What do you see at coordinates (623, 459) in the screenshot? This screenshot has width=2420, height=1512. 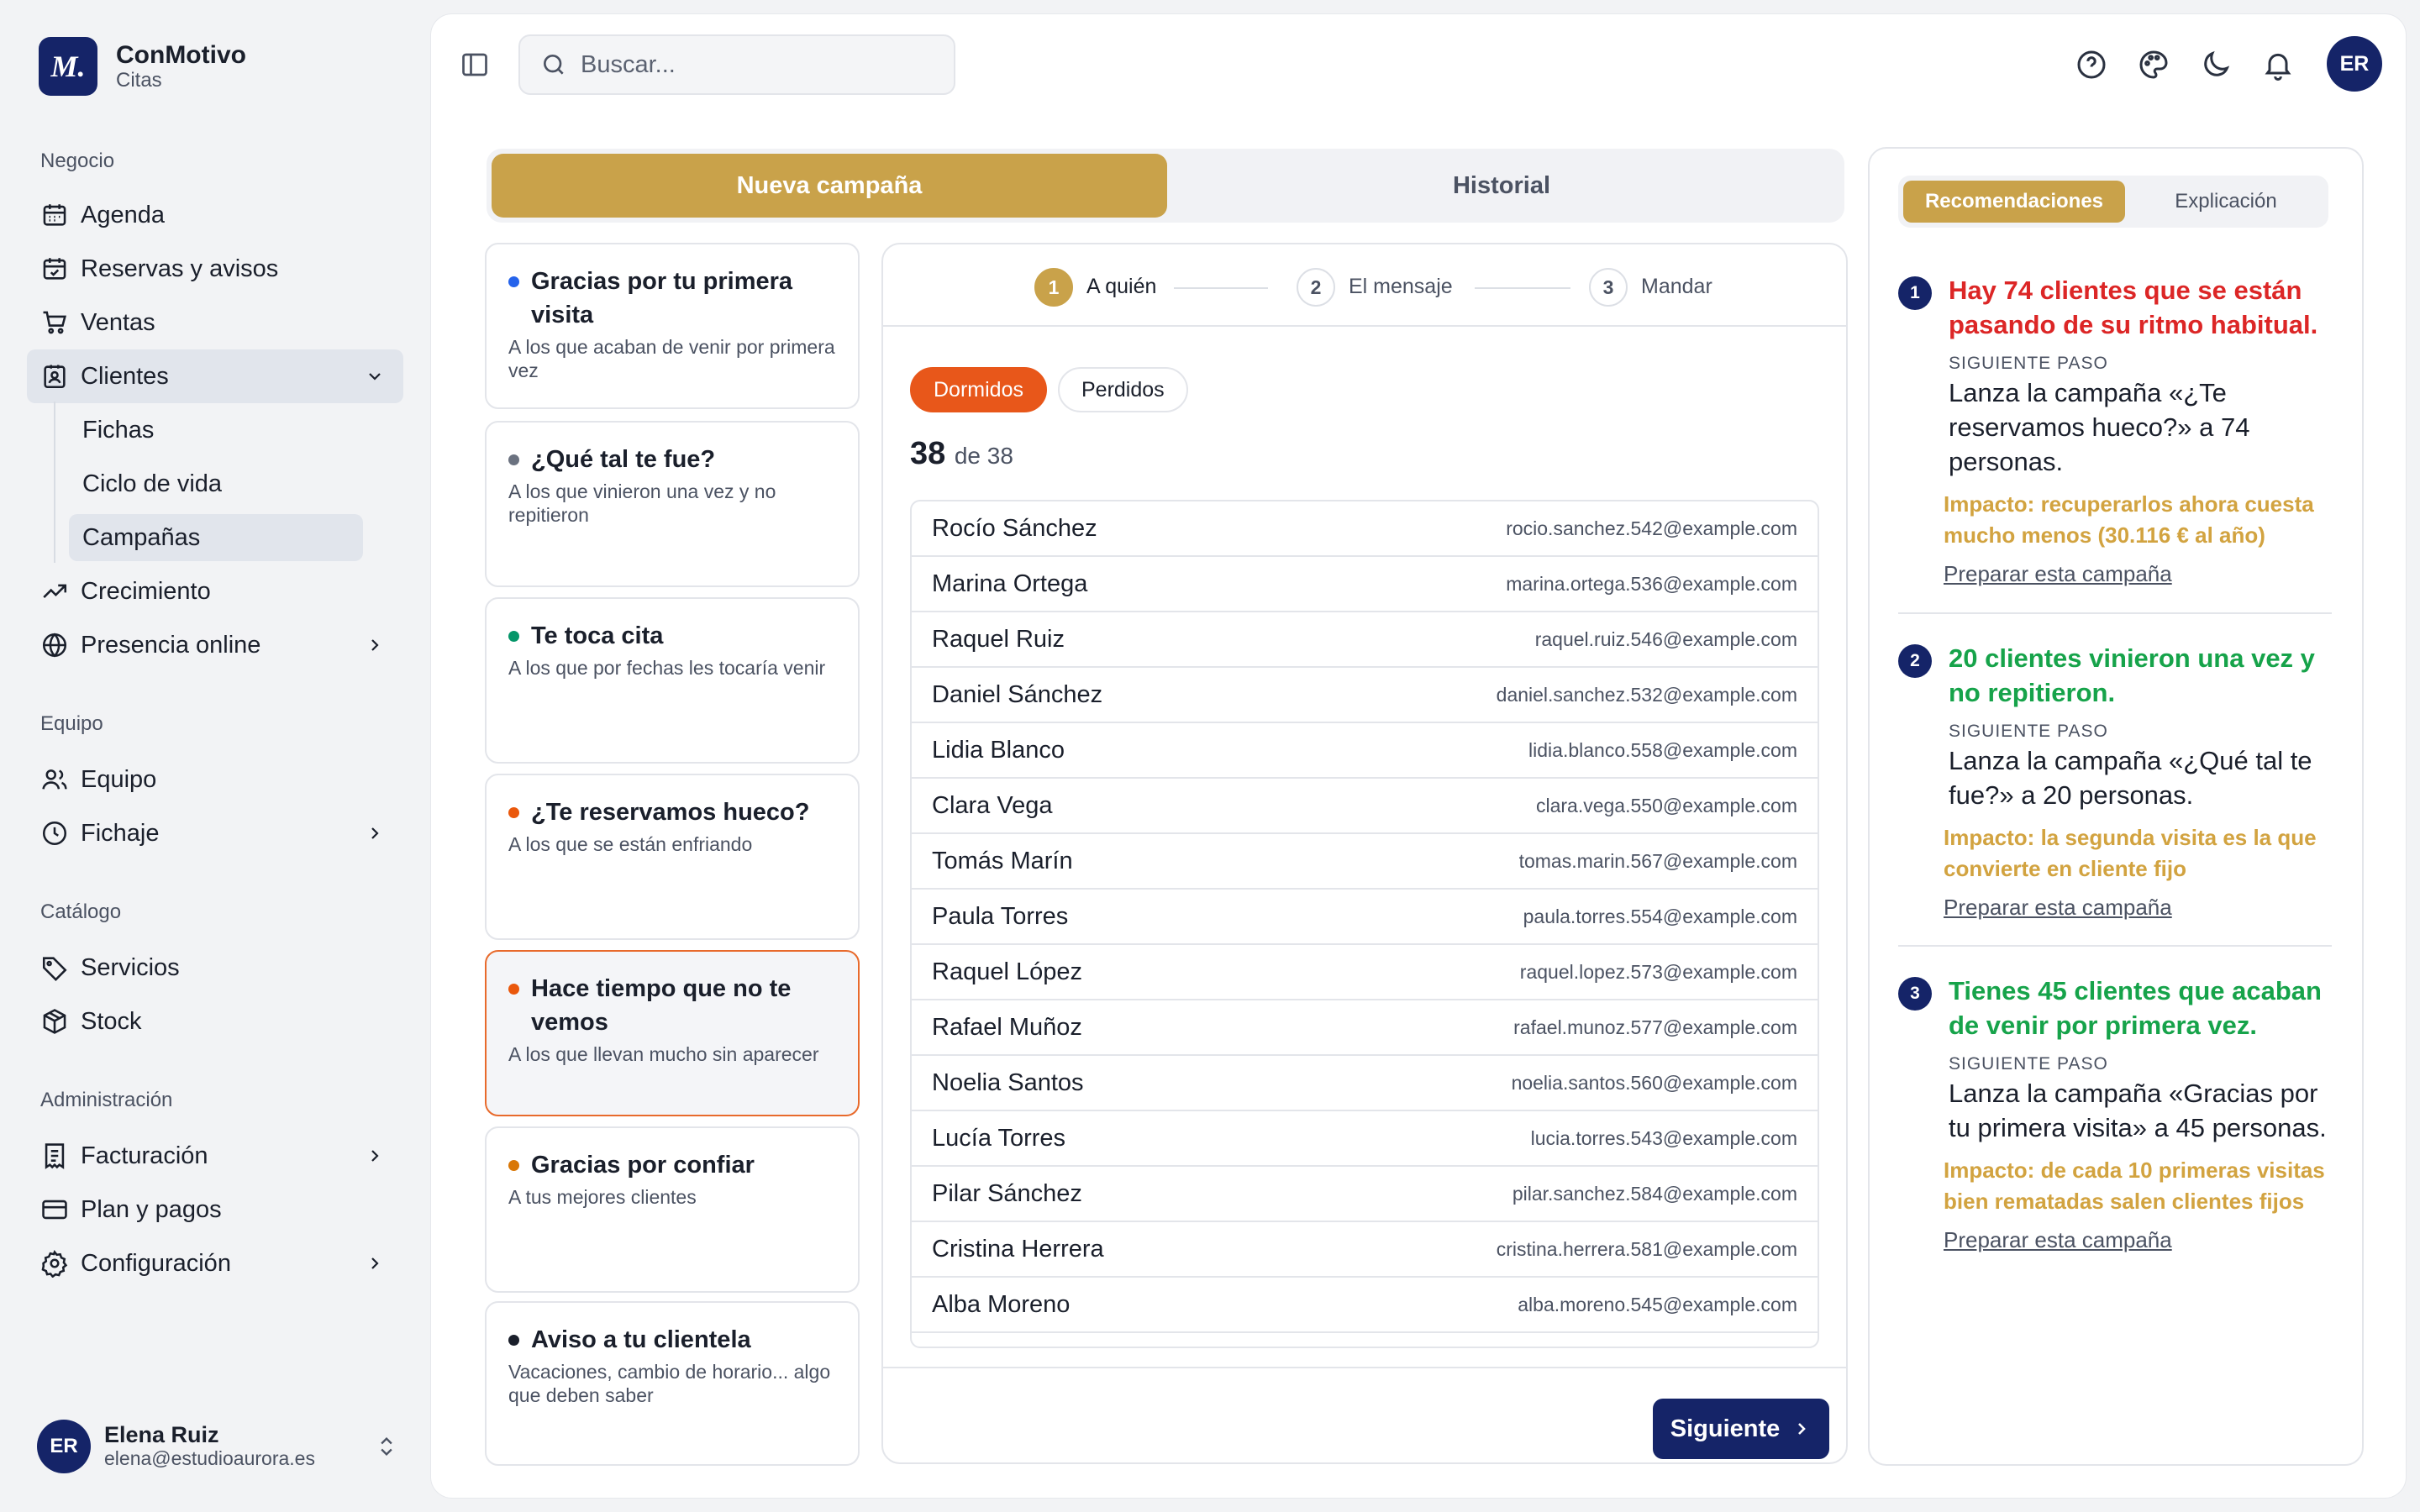 I see `campaign-title: ¿Qué tal te fue?` at bounding box center [623, 459].